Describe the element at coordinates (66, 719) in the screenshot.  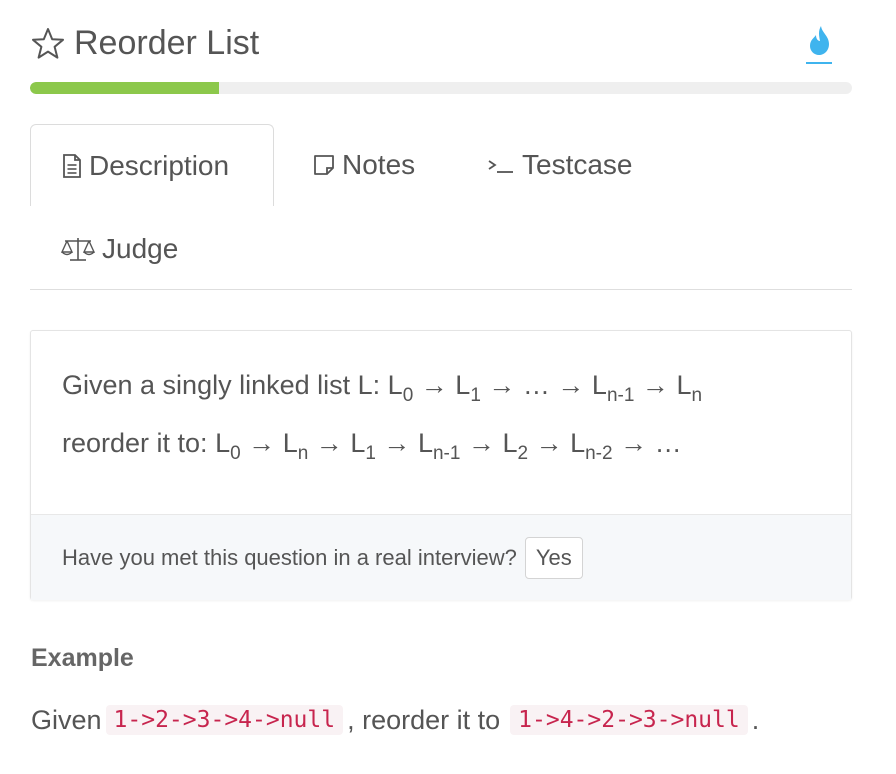
I see `example-given: Given` at that location.